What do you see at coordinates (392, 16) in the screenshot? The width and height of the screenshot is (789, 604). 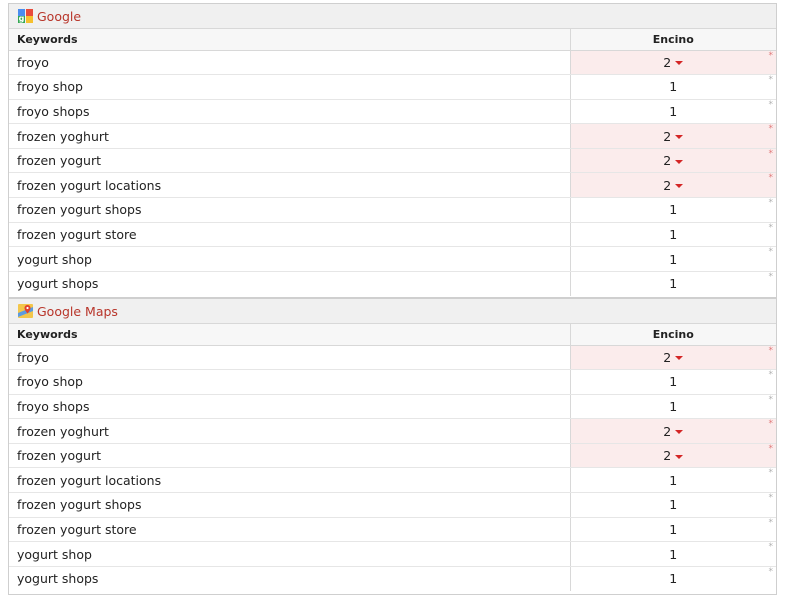 I see `google-panel-header: g Google` at bounding box center [392, 16].